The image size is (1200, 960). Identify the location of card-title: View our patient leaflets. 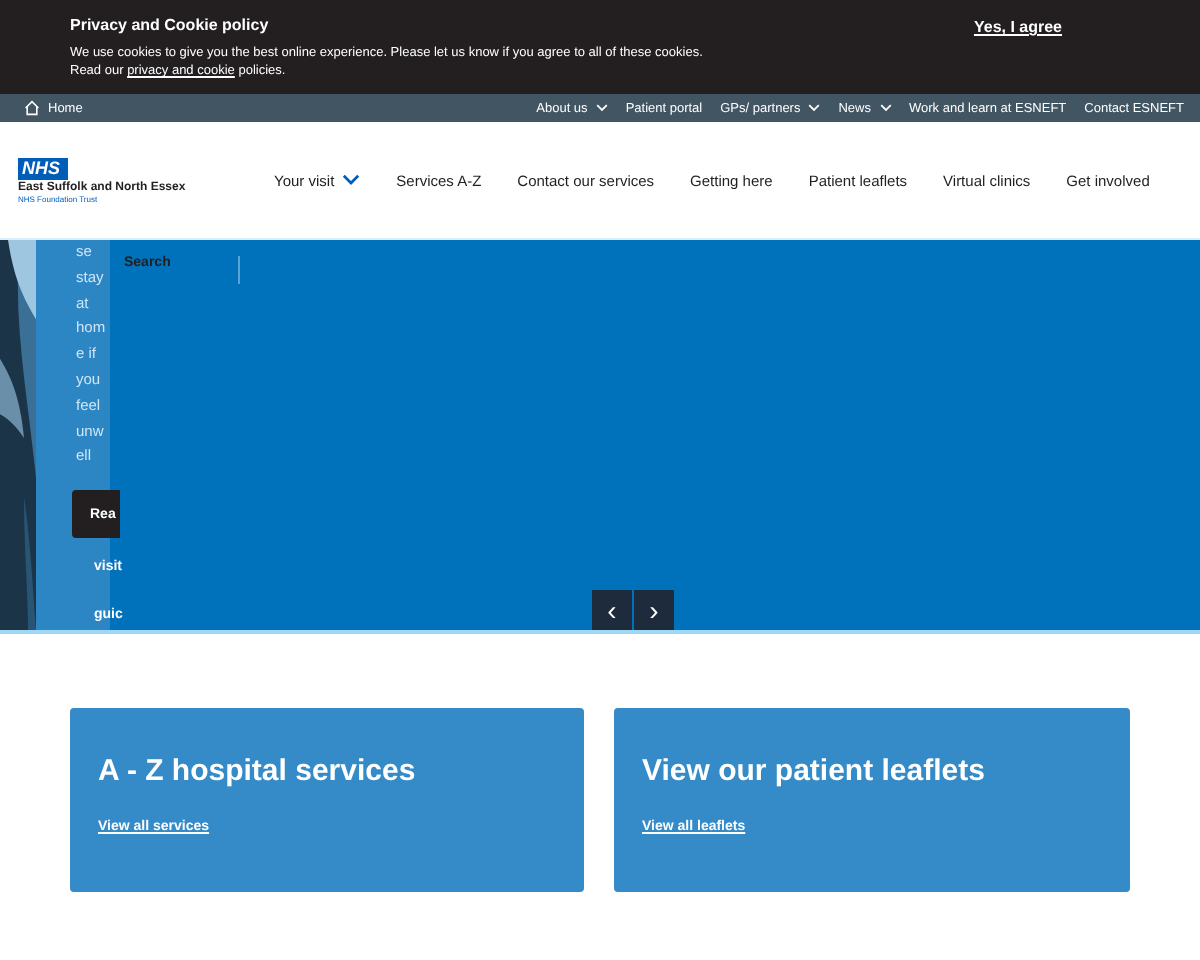
(814, 771).